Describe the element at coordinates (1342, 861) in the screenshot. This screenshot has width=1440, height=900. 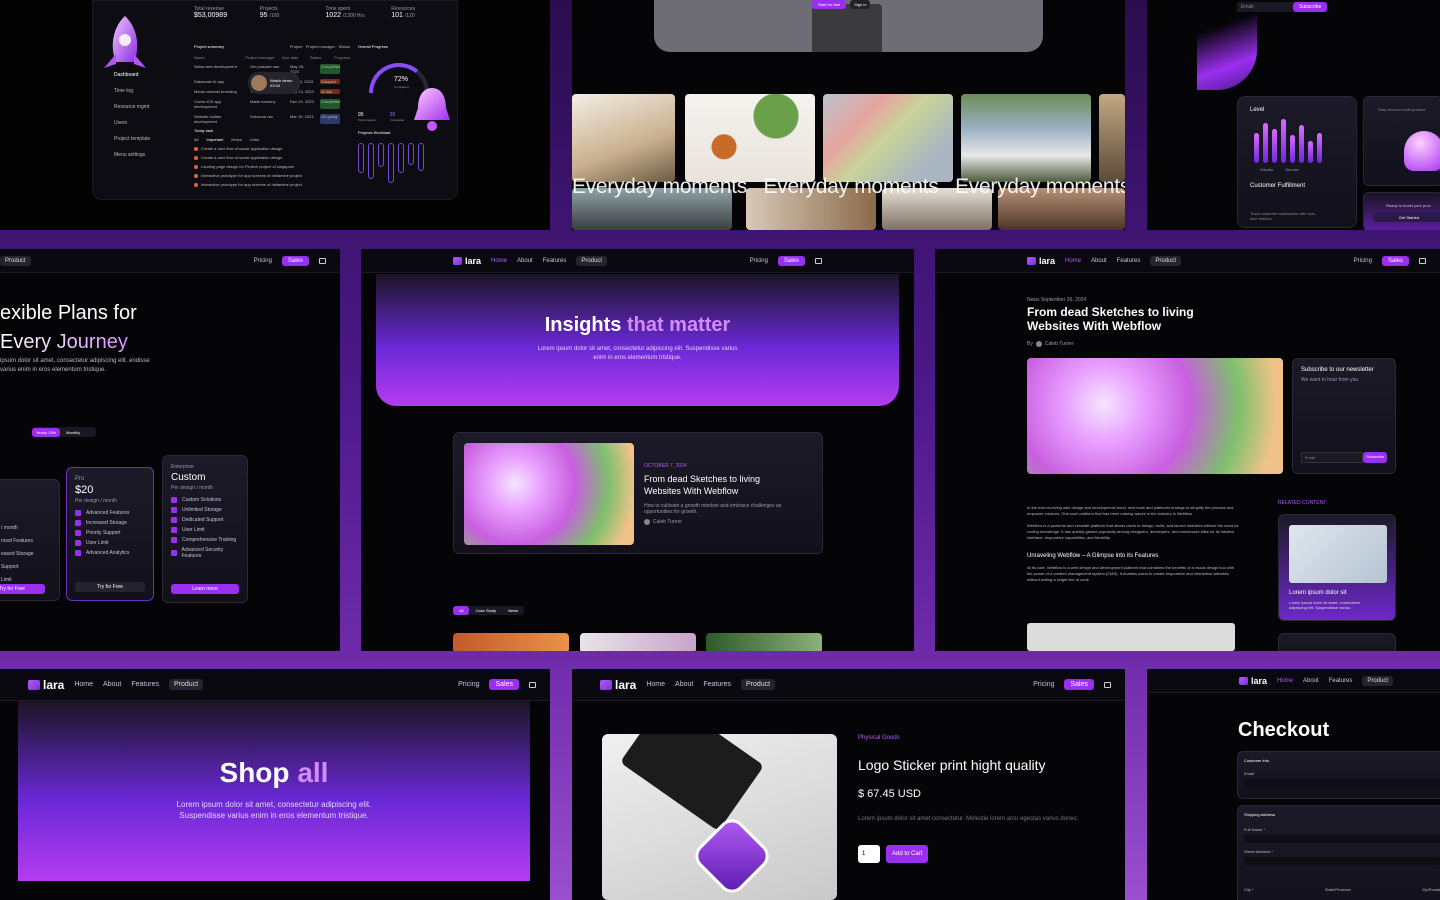
I see `street-field` at that location.